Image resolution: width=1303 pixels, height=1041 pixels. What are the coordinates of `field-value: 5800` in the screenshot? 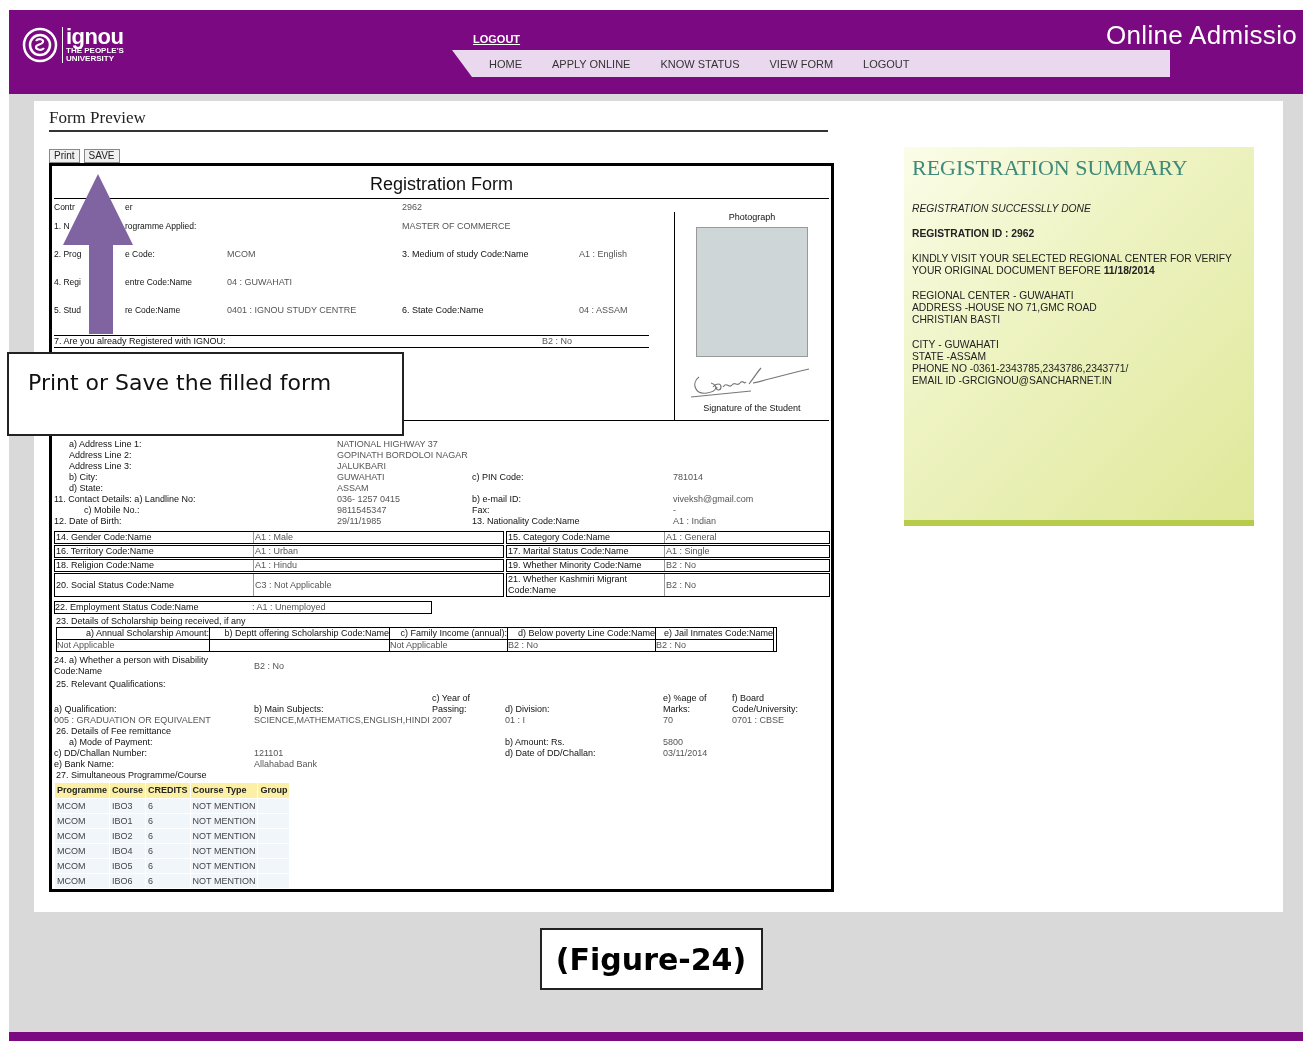 It's located at (674, 742).